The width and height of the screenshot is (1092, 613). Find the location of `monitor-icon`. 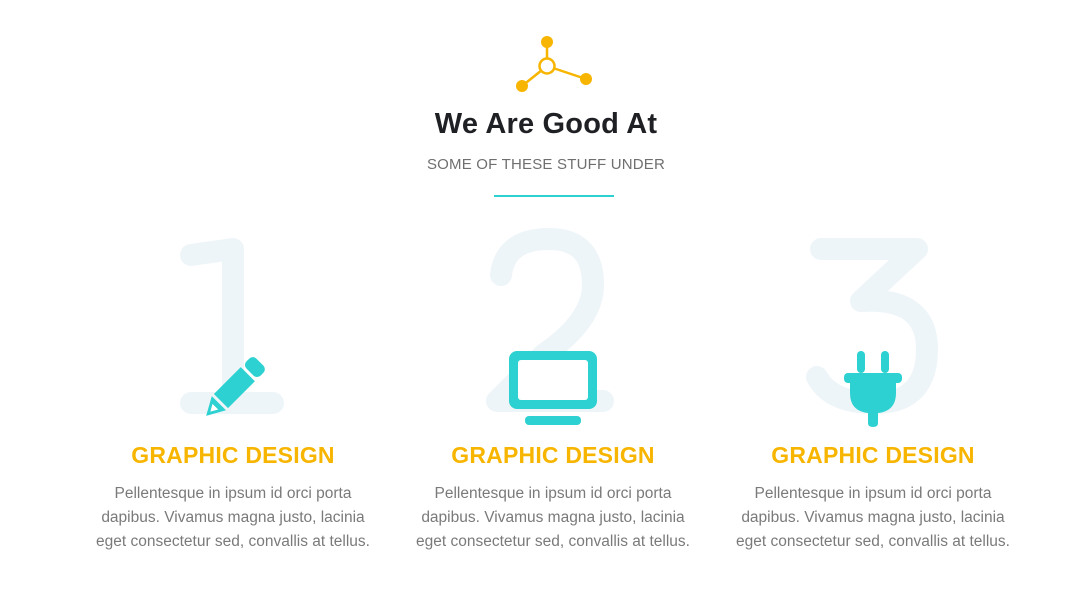

monitor-icon is located at coordinates (553, 388).